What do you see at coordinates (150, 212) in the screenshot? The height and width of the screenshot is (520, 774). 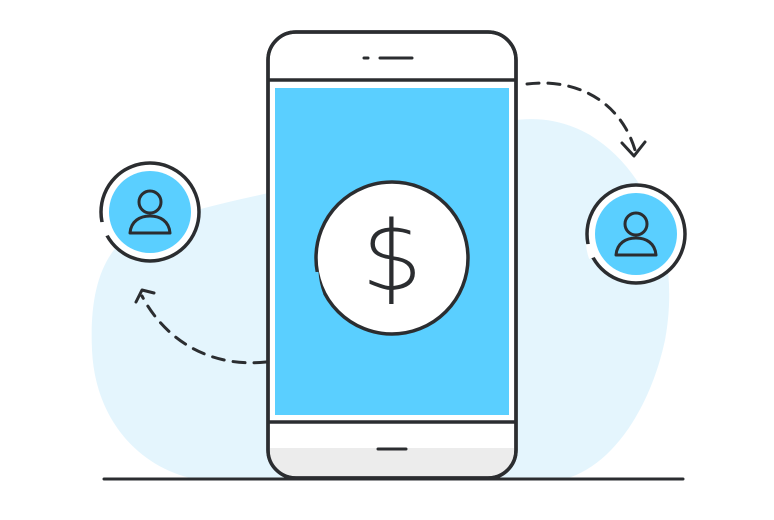 I see `sender-avatar` at bounding box center [150, 212].